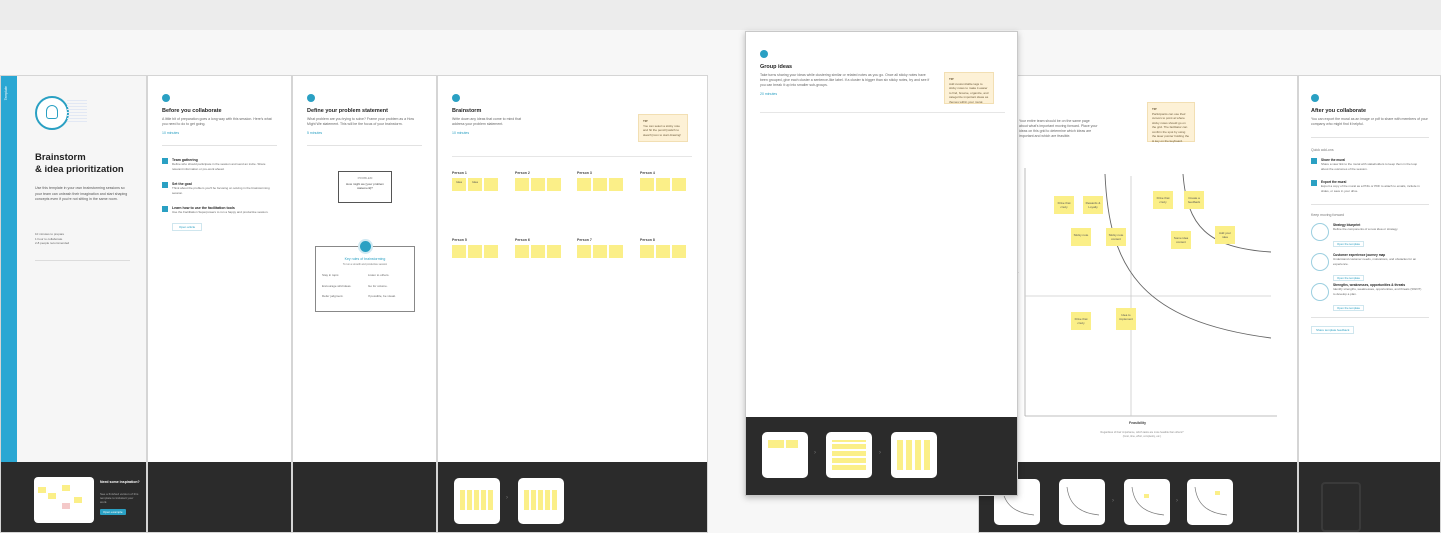 The image size is (1441, 533). What do you see at coordinates (647, 173) in the screenshot?
I see `person-label: Person 4` at bounding box center [647, 173].